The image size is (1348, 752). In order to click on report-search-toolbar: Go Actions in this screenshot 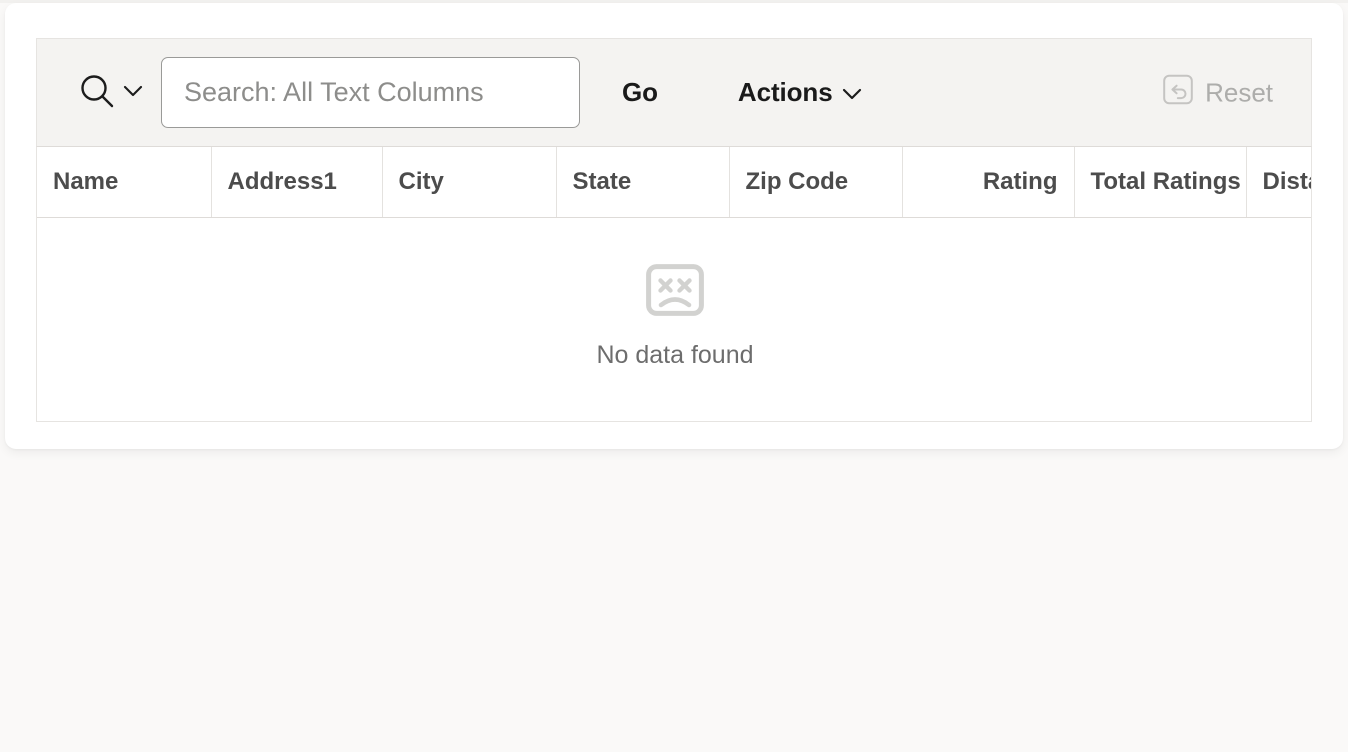, I will do `click(674, 92)`.